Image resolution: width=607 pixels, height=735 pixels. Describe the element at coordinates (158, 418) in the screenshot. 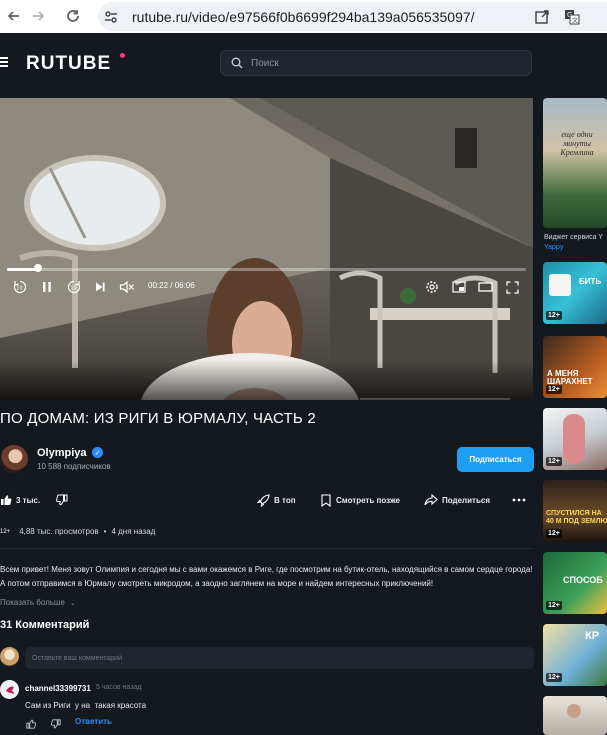

I see `video-title: ПО ДОМАМ: ИЗ РИГИ В ЮРМАЛУ, ЧАСТЬ 2` at that location.